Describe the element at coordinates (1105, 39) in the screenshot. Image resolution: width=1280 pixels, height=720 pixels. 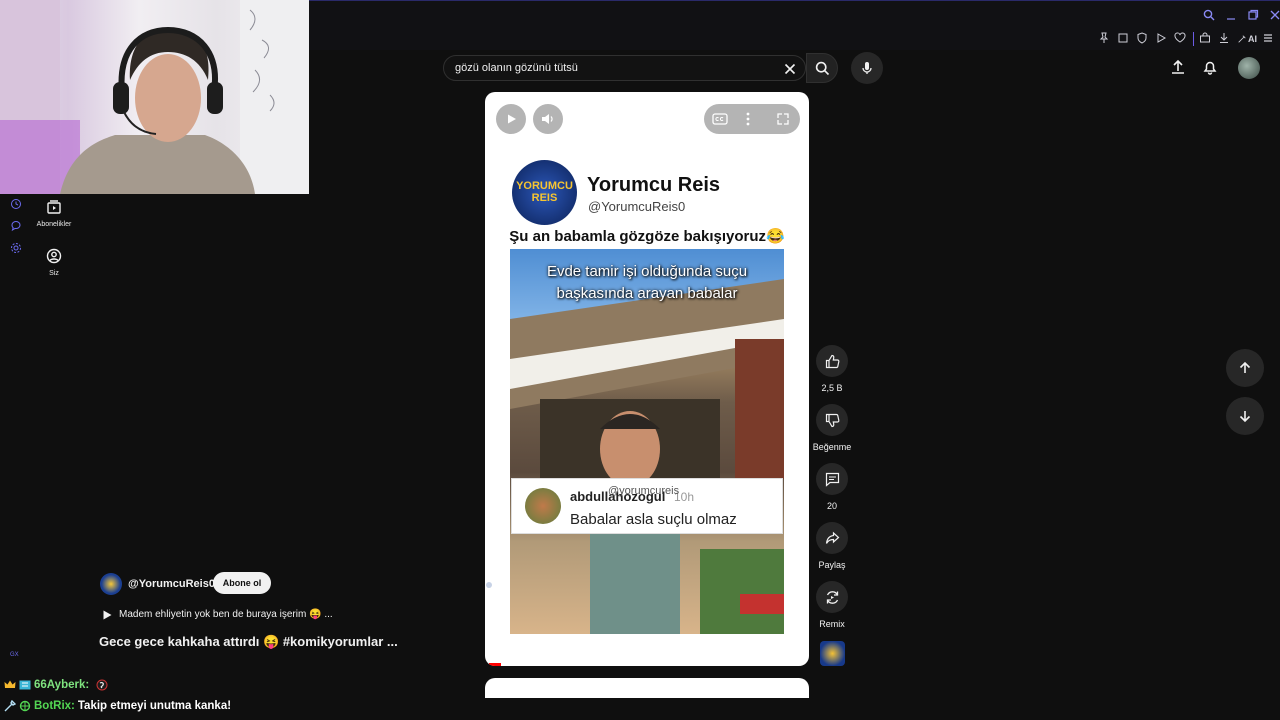
I see `pin-icon` at that location.